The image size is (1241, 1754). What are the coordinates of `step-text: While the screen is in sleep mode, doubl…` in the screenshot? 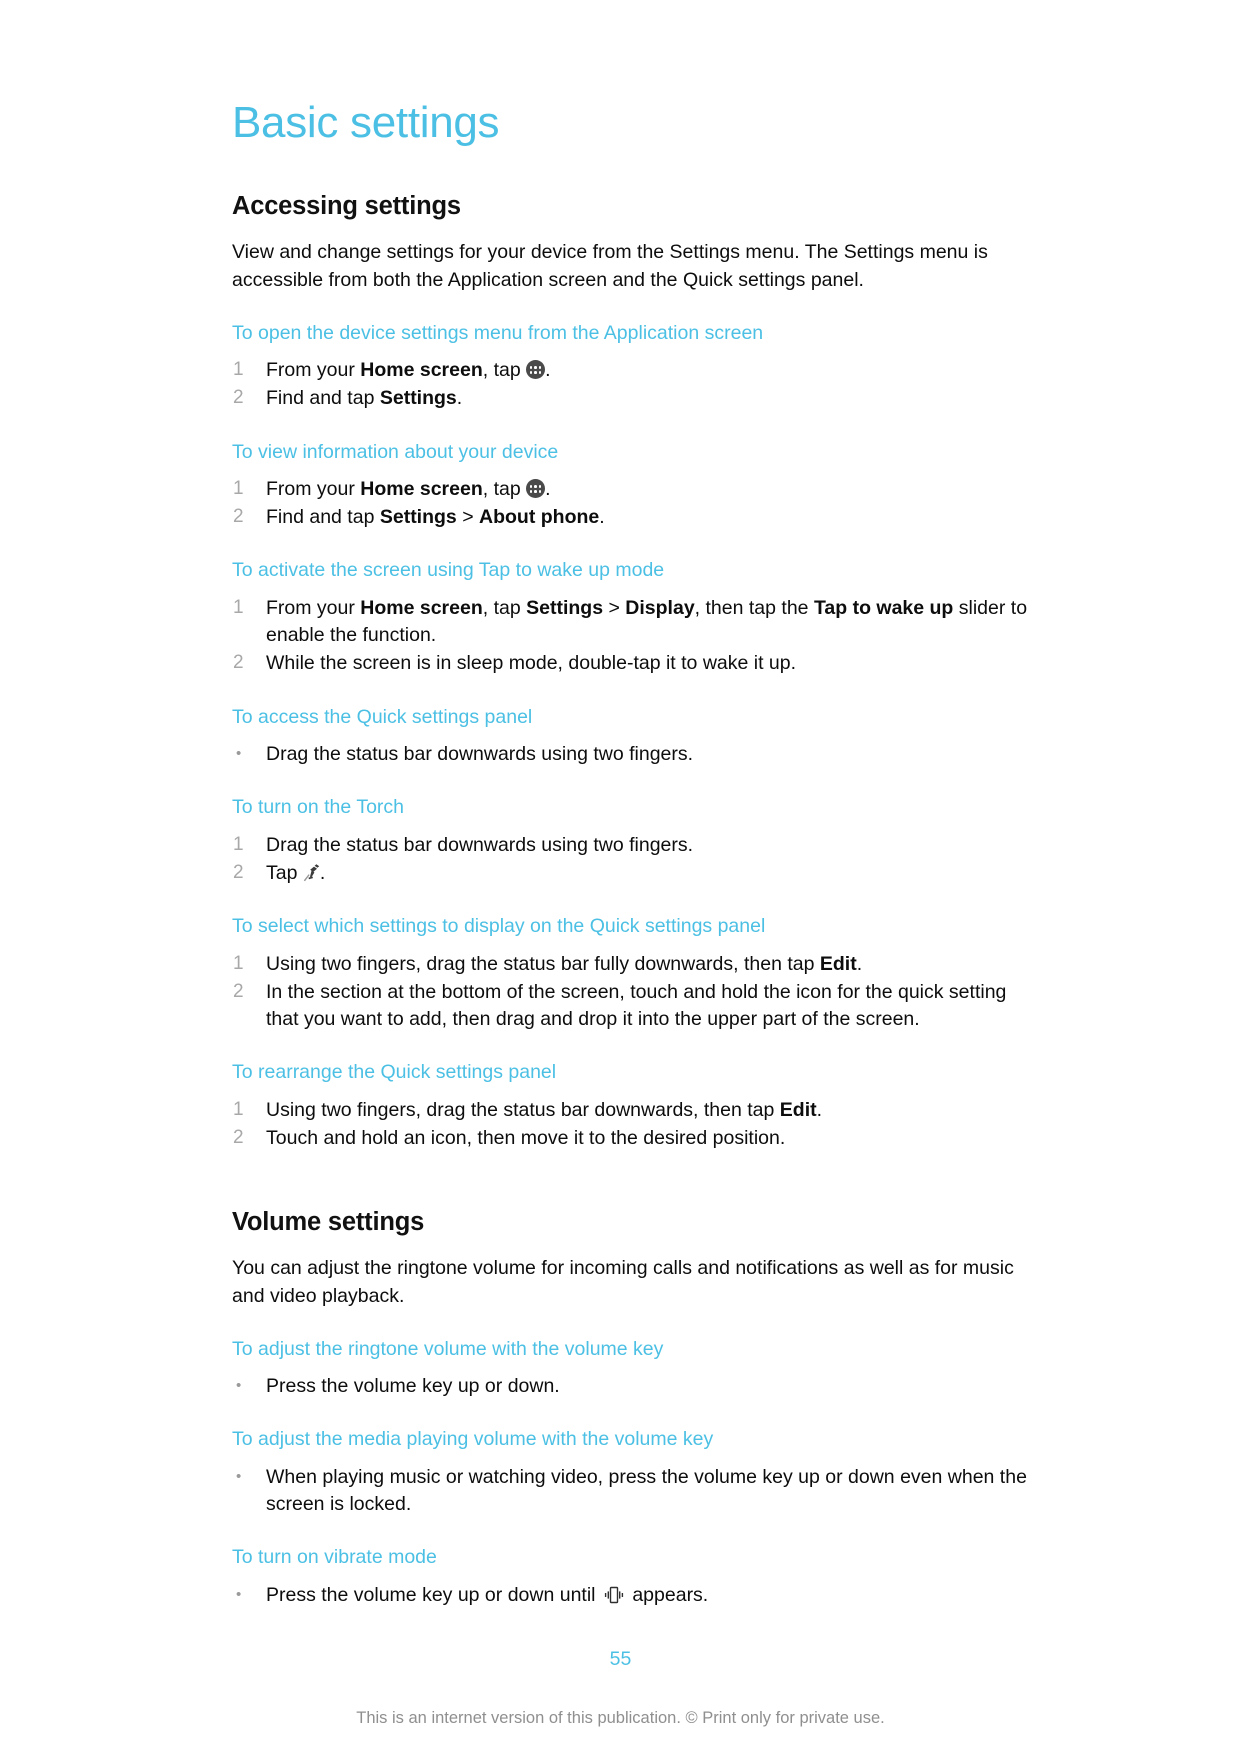 It's located at (531, 663).